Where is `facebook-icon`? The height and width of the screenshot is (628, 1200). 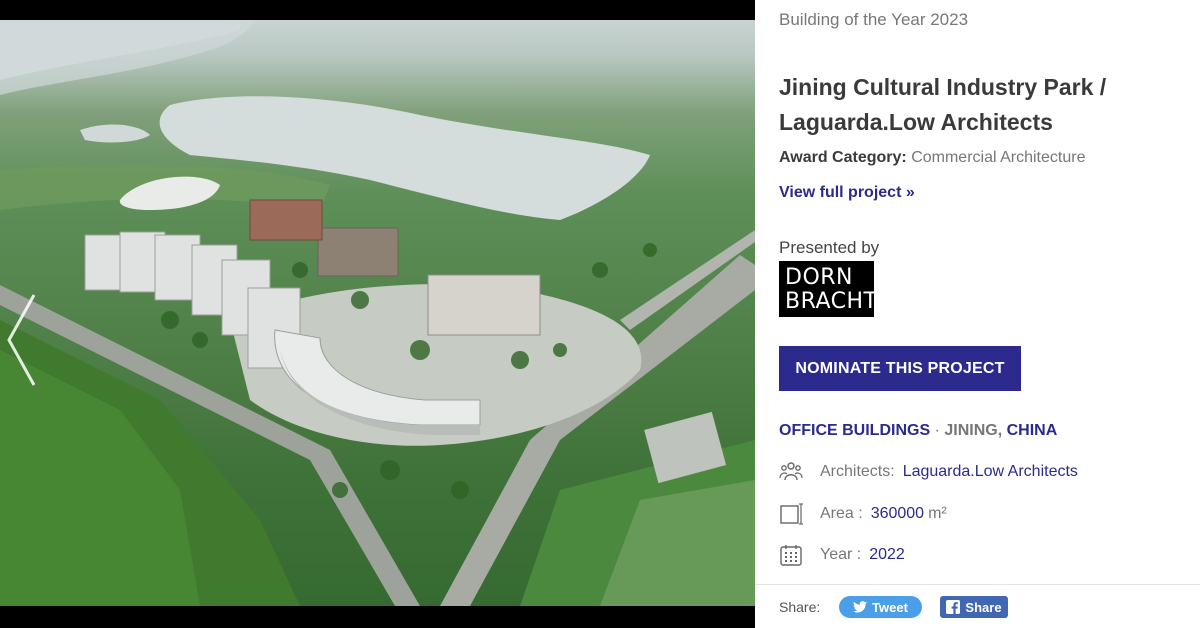
facebook-icon is located at coordinates (953, 607).